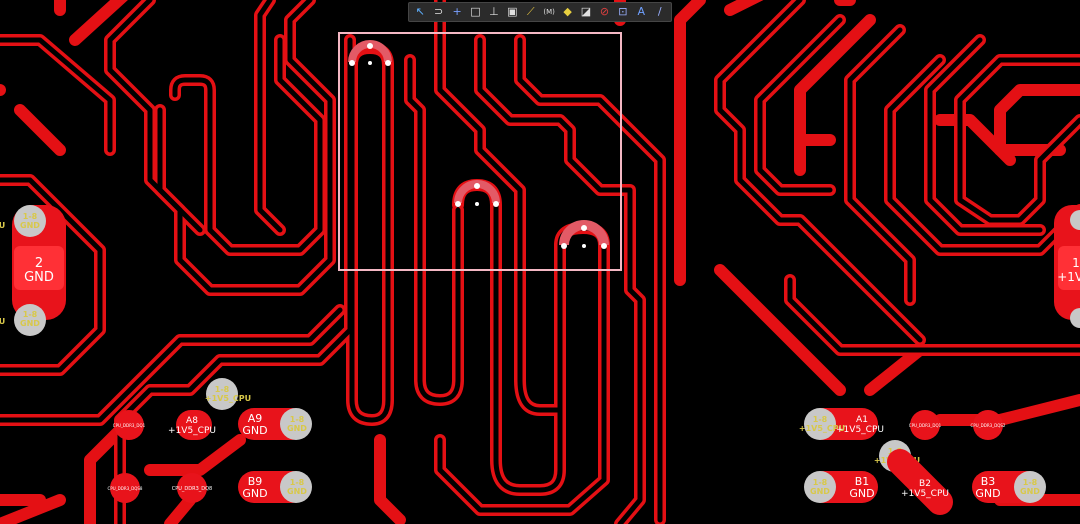 The image size is (1080, 524). Describe the element at coordinates (125, 488) in the screenshot. I see `small-pad-label: CPU_DDR3_DQS8` at that location.